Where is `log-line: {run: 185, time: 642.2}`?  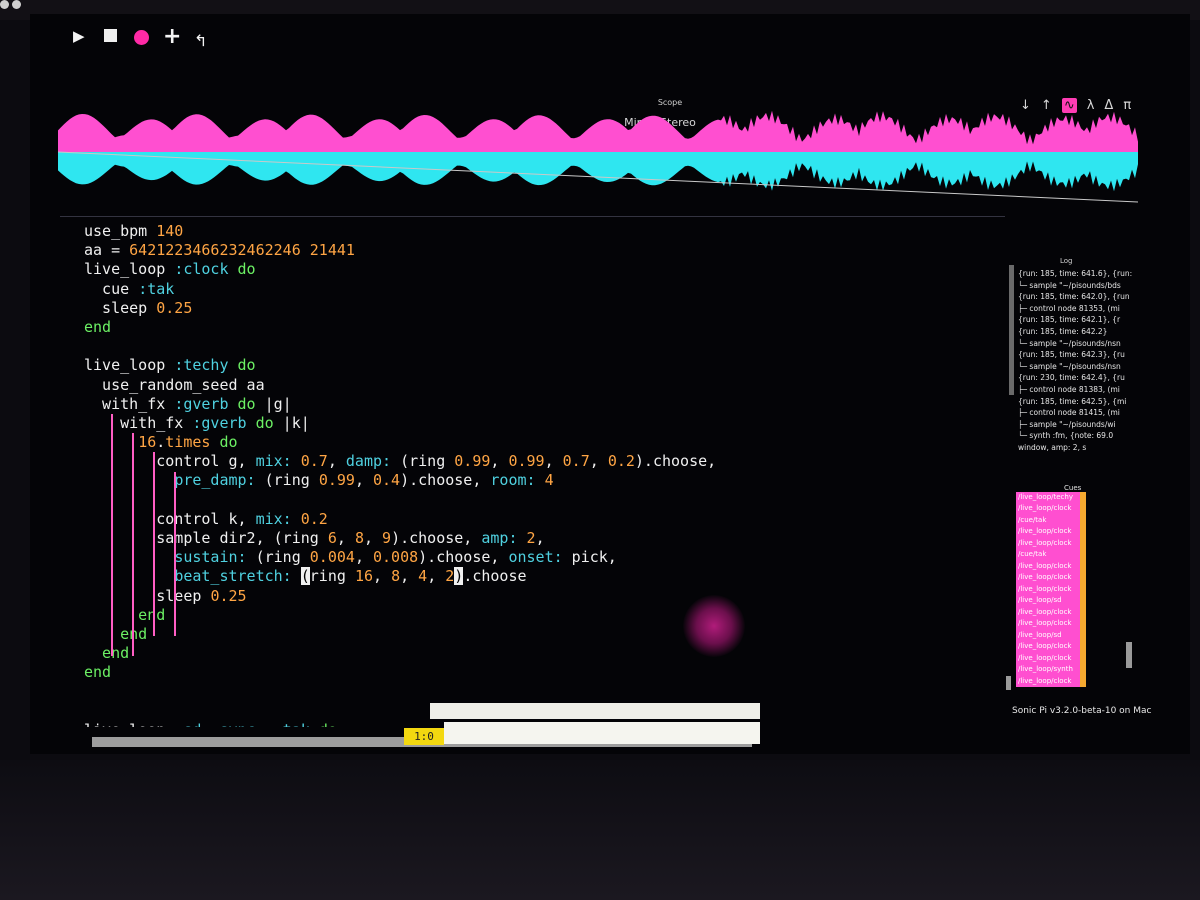 log-line: {run: 185, time: 642.2} is located at coordinates (1063, 331).